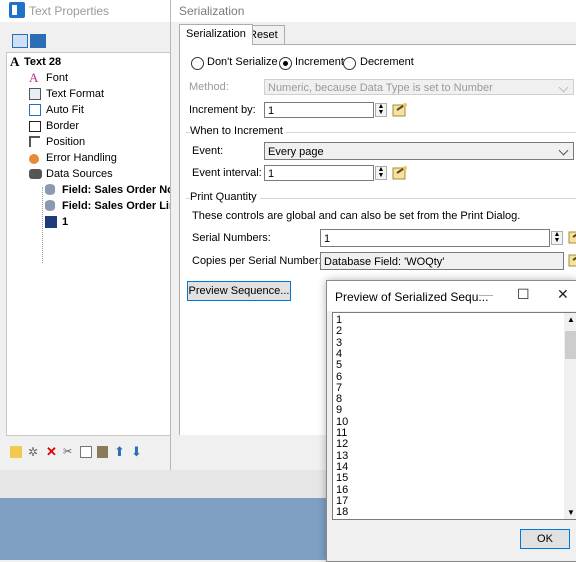 Image resolution: width=576 pixels, height=562 pixels. What do you see at coordinates (212, 11) in the screenshot?
I see `serialization-title: Serialization` at bounding box center [212, 11].